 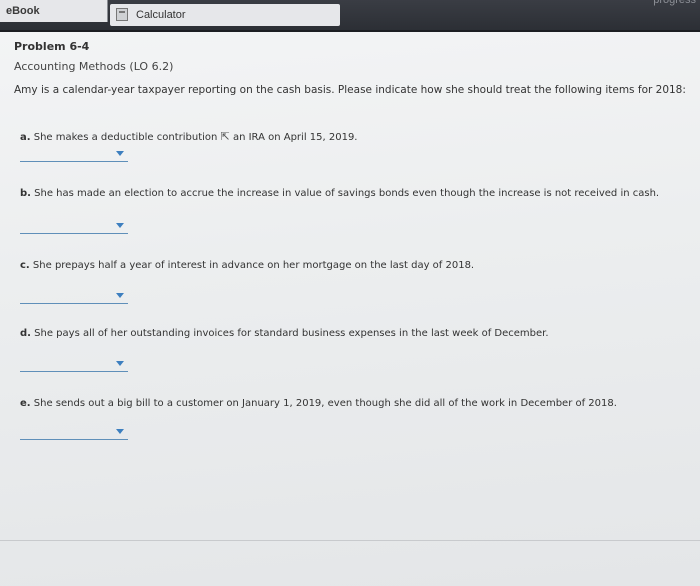 What do you see at coordinates (25, 265) in the screenshot?
I see `item-c-letter: c.` at bounding box center [25, 265].